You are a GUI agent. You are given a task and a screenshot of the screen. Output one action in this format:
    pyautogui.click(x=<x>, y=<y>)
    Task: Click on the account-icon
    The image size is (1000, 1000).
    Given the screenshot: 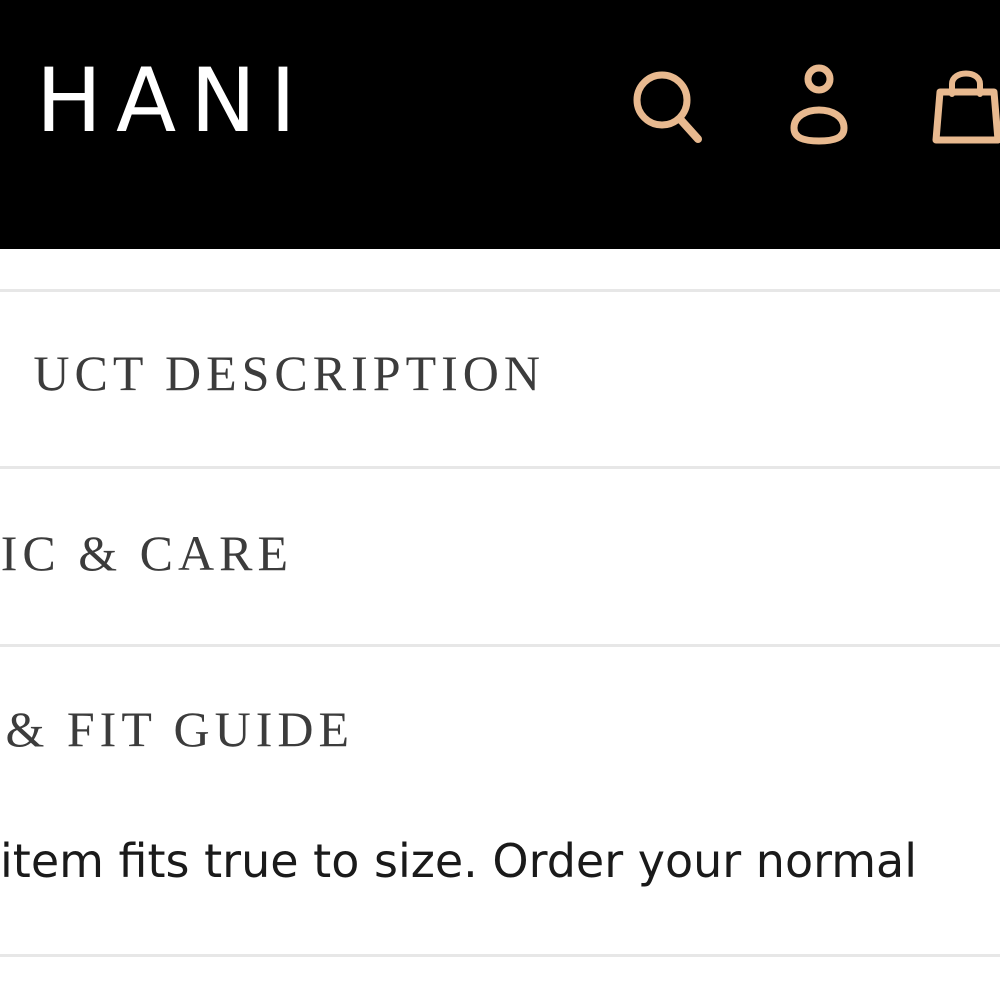 What is the action you would take?
    pyautogui.click(x=819, y=107)
    